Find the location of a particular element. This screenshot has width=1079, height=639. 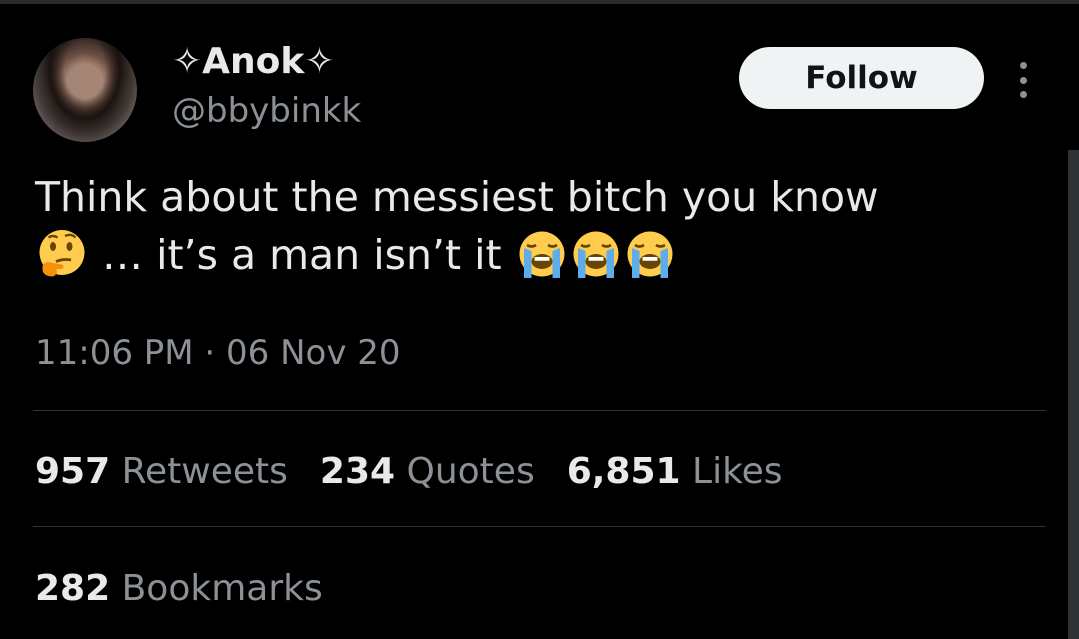

avatar is located at coordinates (85, 90).